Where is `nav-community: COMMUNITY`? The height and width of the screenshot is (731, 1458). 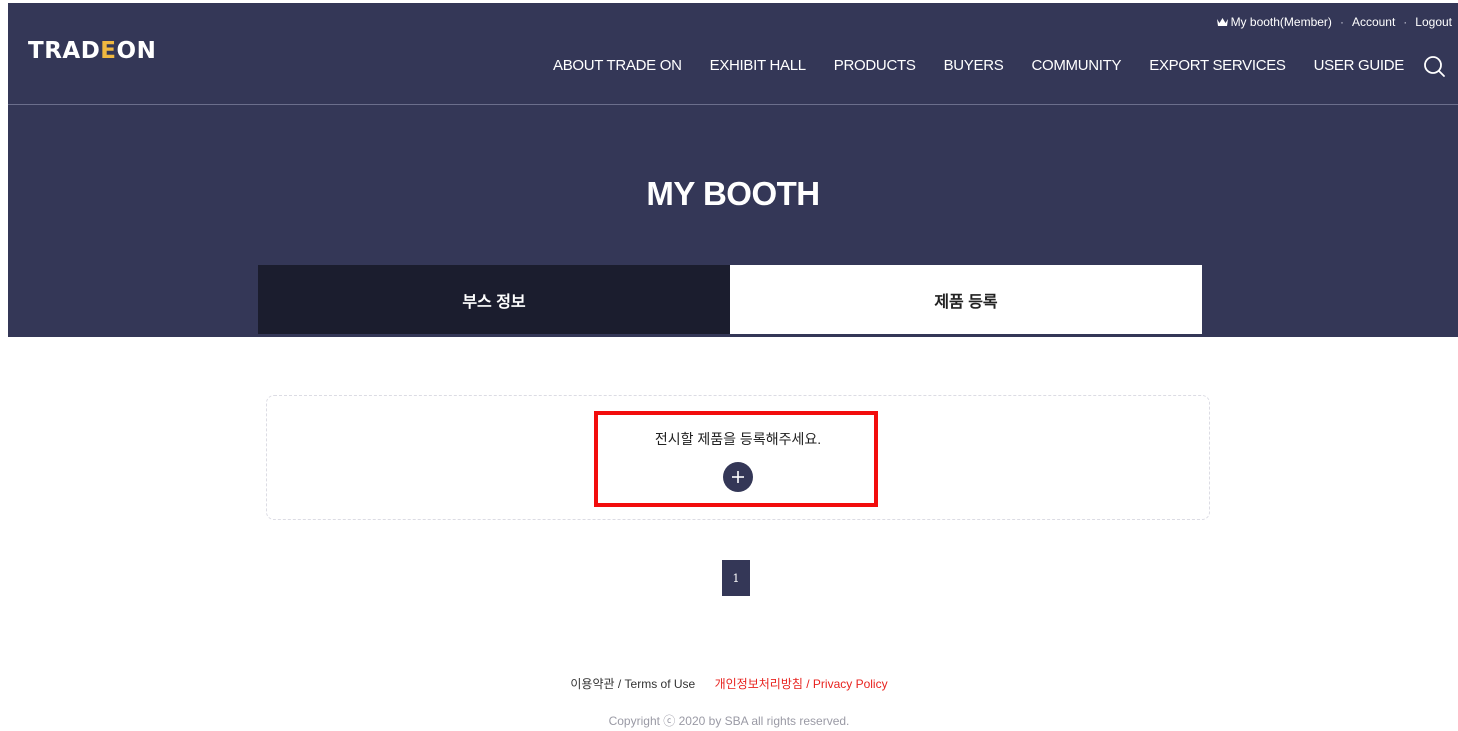
nav-community: COMMUNITY is located at coordinates (1076, 65).